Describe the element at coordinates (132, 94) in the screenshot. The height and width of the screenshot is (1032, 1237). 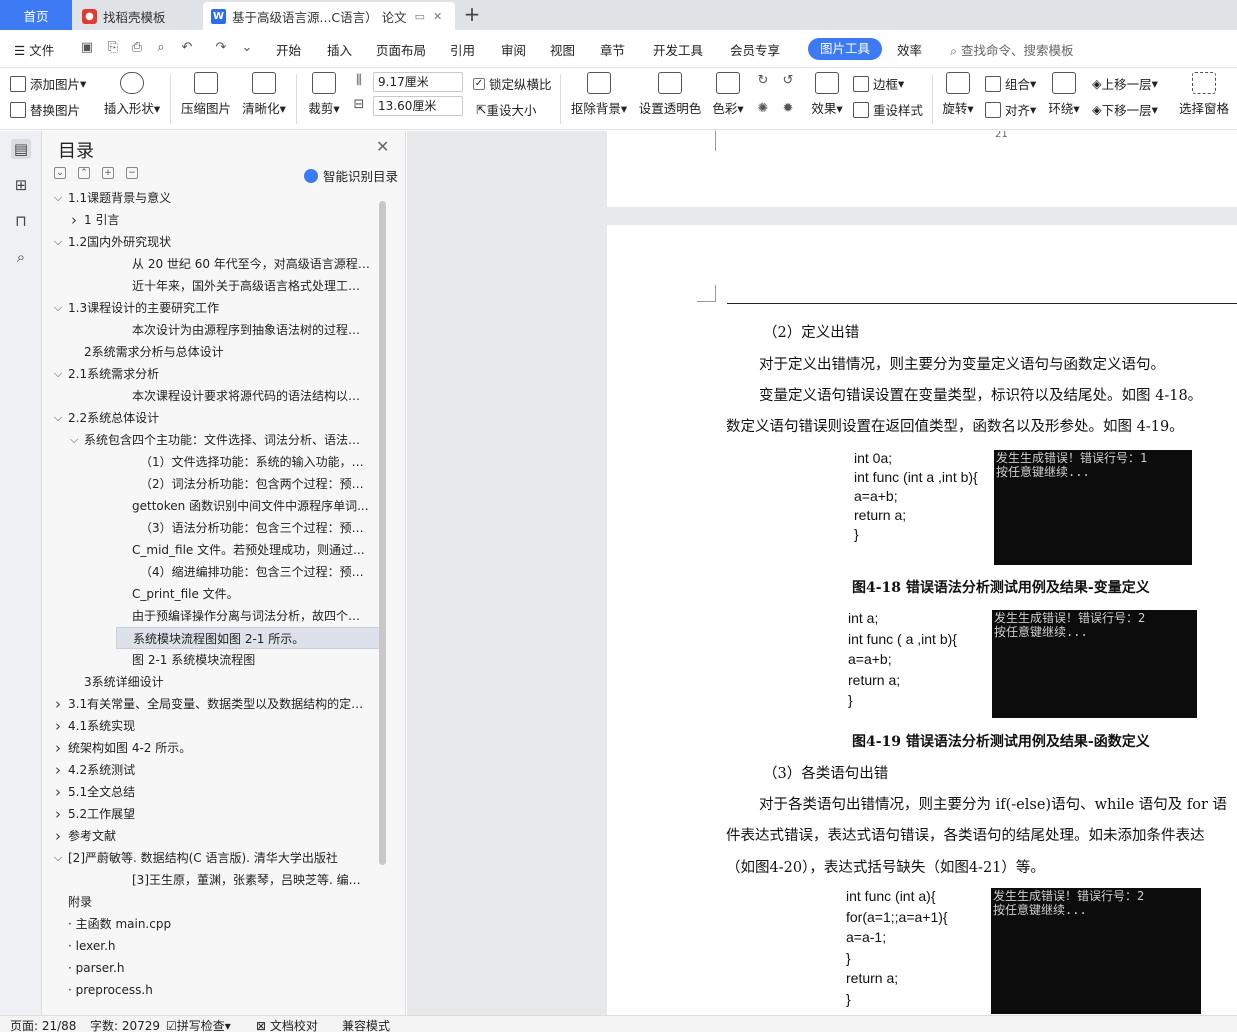
I see `insert-shape-button: 插入形状▾` at that location.